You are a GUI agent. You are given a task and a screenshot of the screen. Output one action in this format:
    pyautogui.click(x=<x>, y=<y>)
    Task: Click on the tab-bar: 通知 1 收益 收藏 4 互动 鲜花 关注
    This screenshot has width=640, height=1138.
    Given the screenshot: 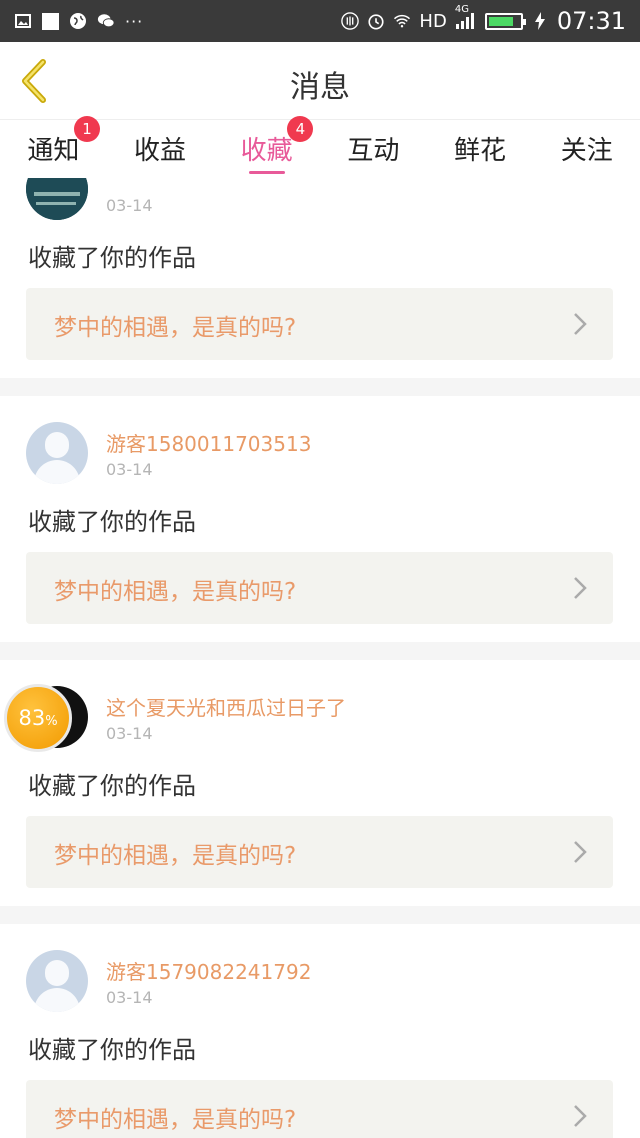 What is the action you would take?
    pyautogui.click(x=320, y=147)
    